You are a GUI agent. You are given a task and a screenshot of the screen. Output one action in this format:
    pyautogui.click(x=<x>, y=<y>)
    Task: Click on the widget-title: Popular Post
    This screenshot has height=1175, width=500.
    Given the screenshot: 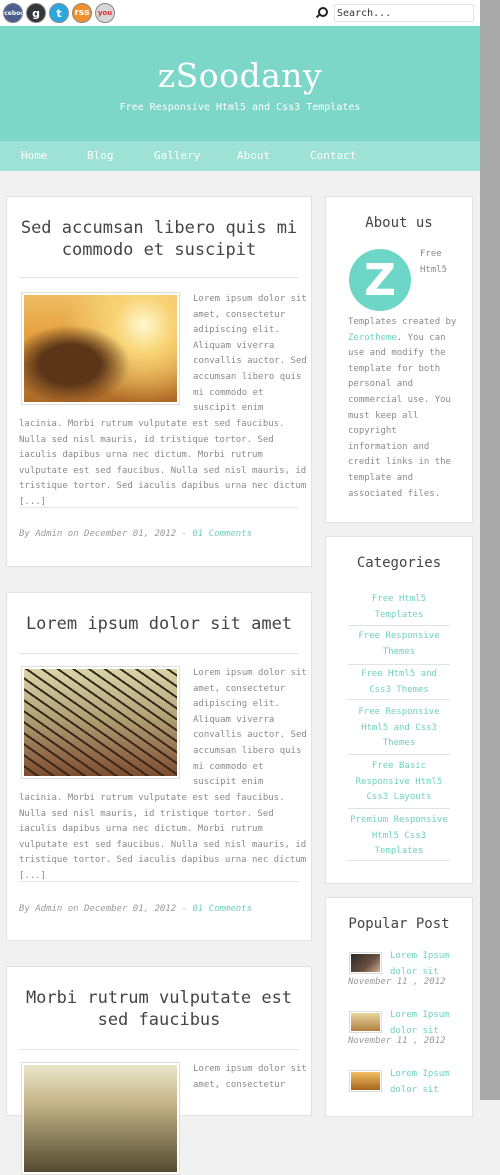 What is the action you would take?
    pyautogui.click(x=399, y=924)
    